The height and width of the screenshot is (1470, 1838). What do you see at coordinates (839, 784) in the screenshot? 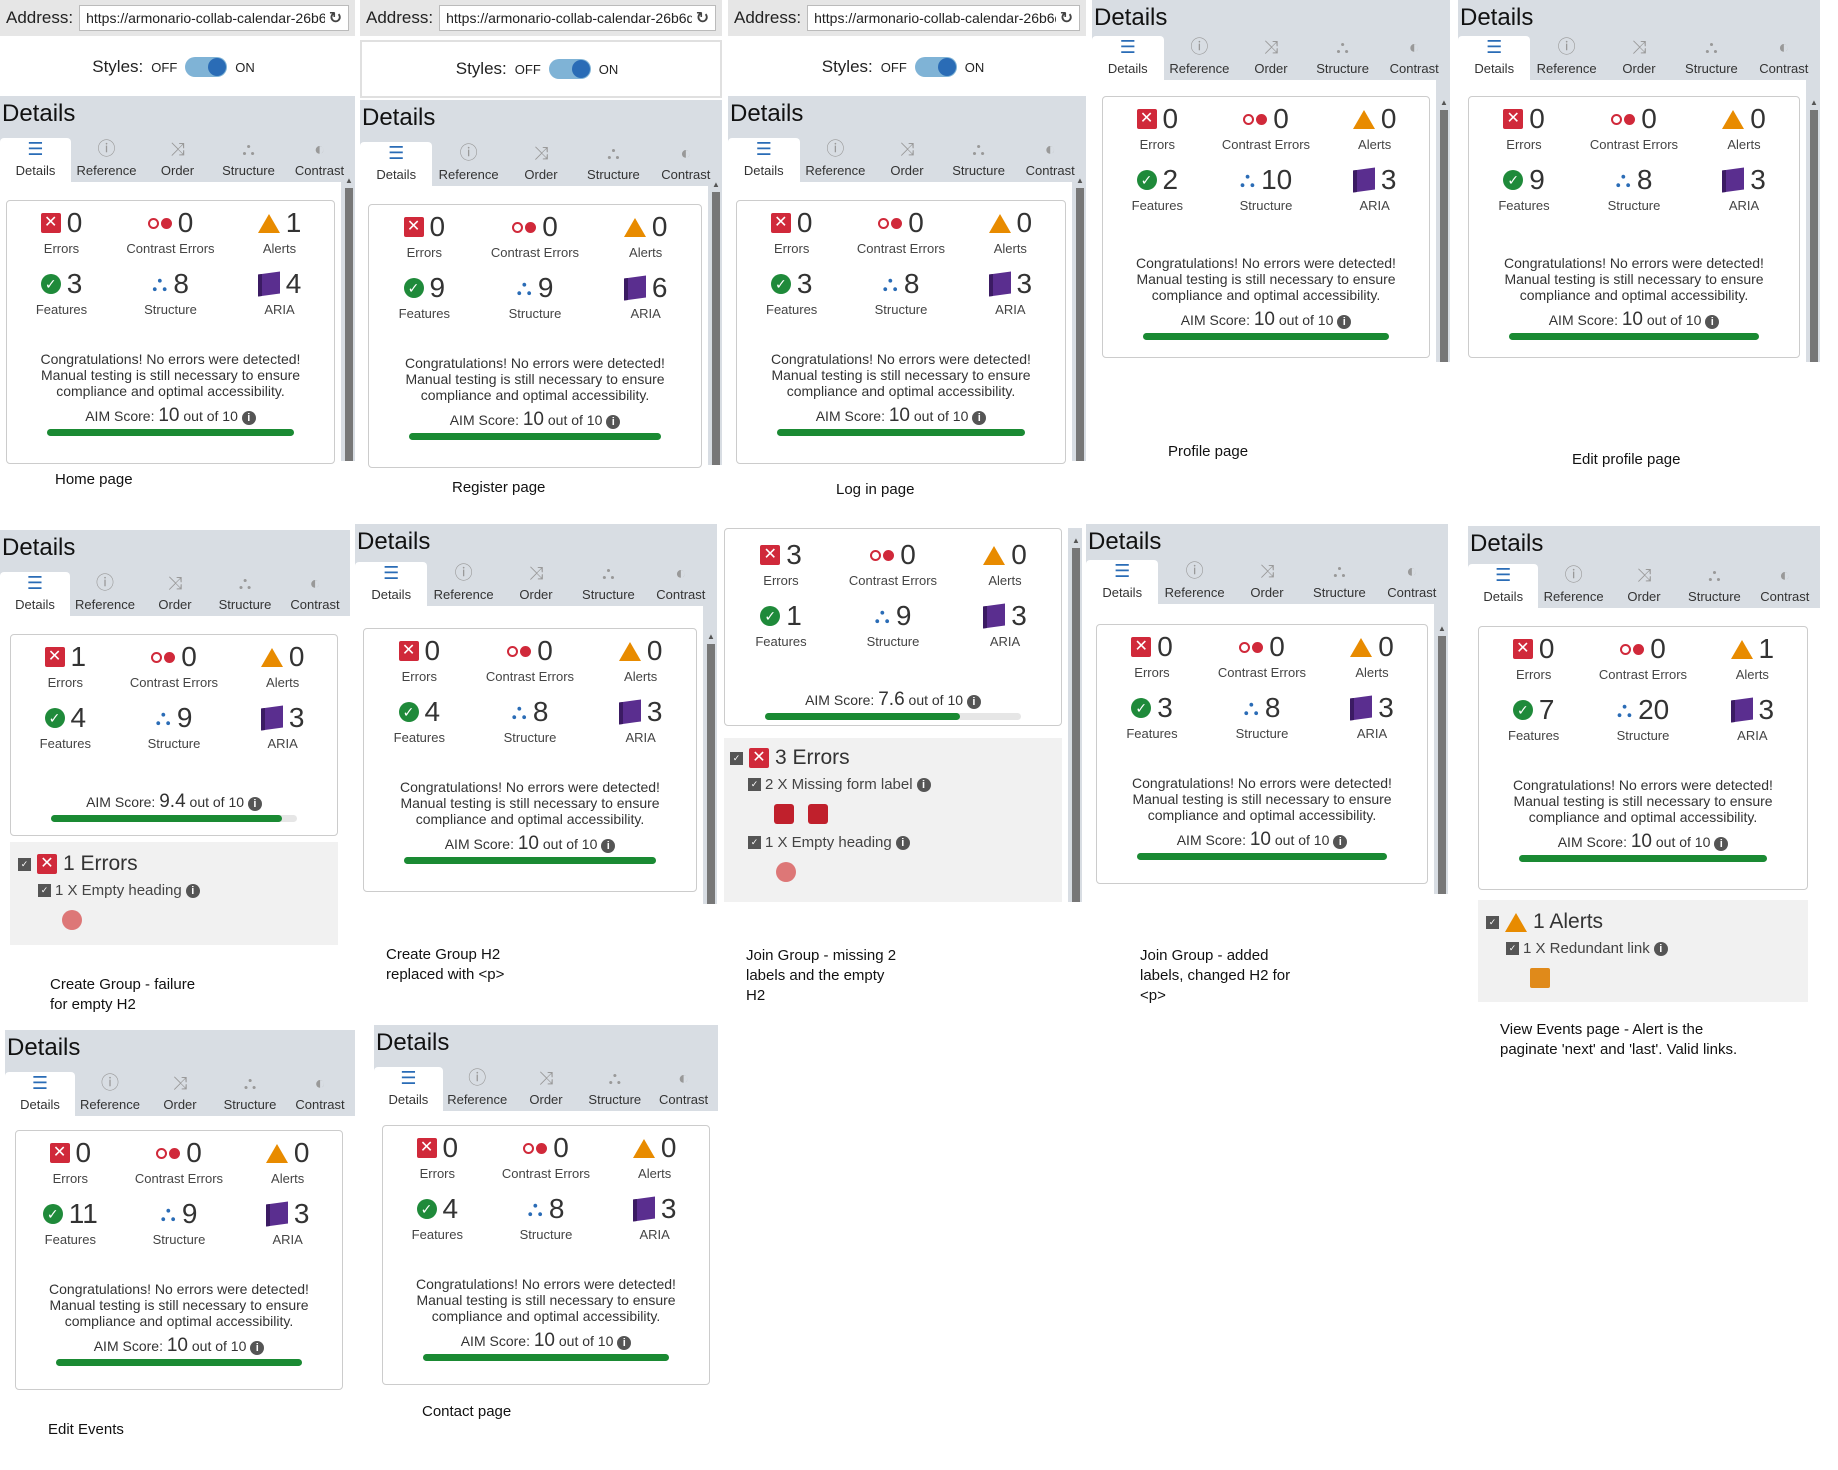
I see `issue-item: ✓ 2 X Missing form label i` at bounding box center [839, 784].